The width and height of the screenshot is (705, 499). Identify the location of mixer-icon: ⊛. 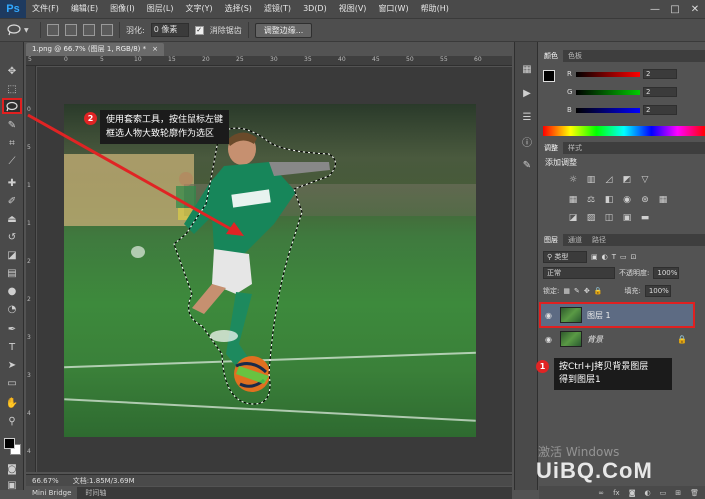
(645, 200).